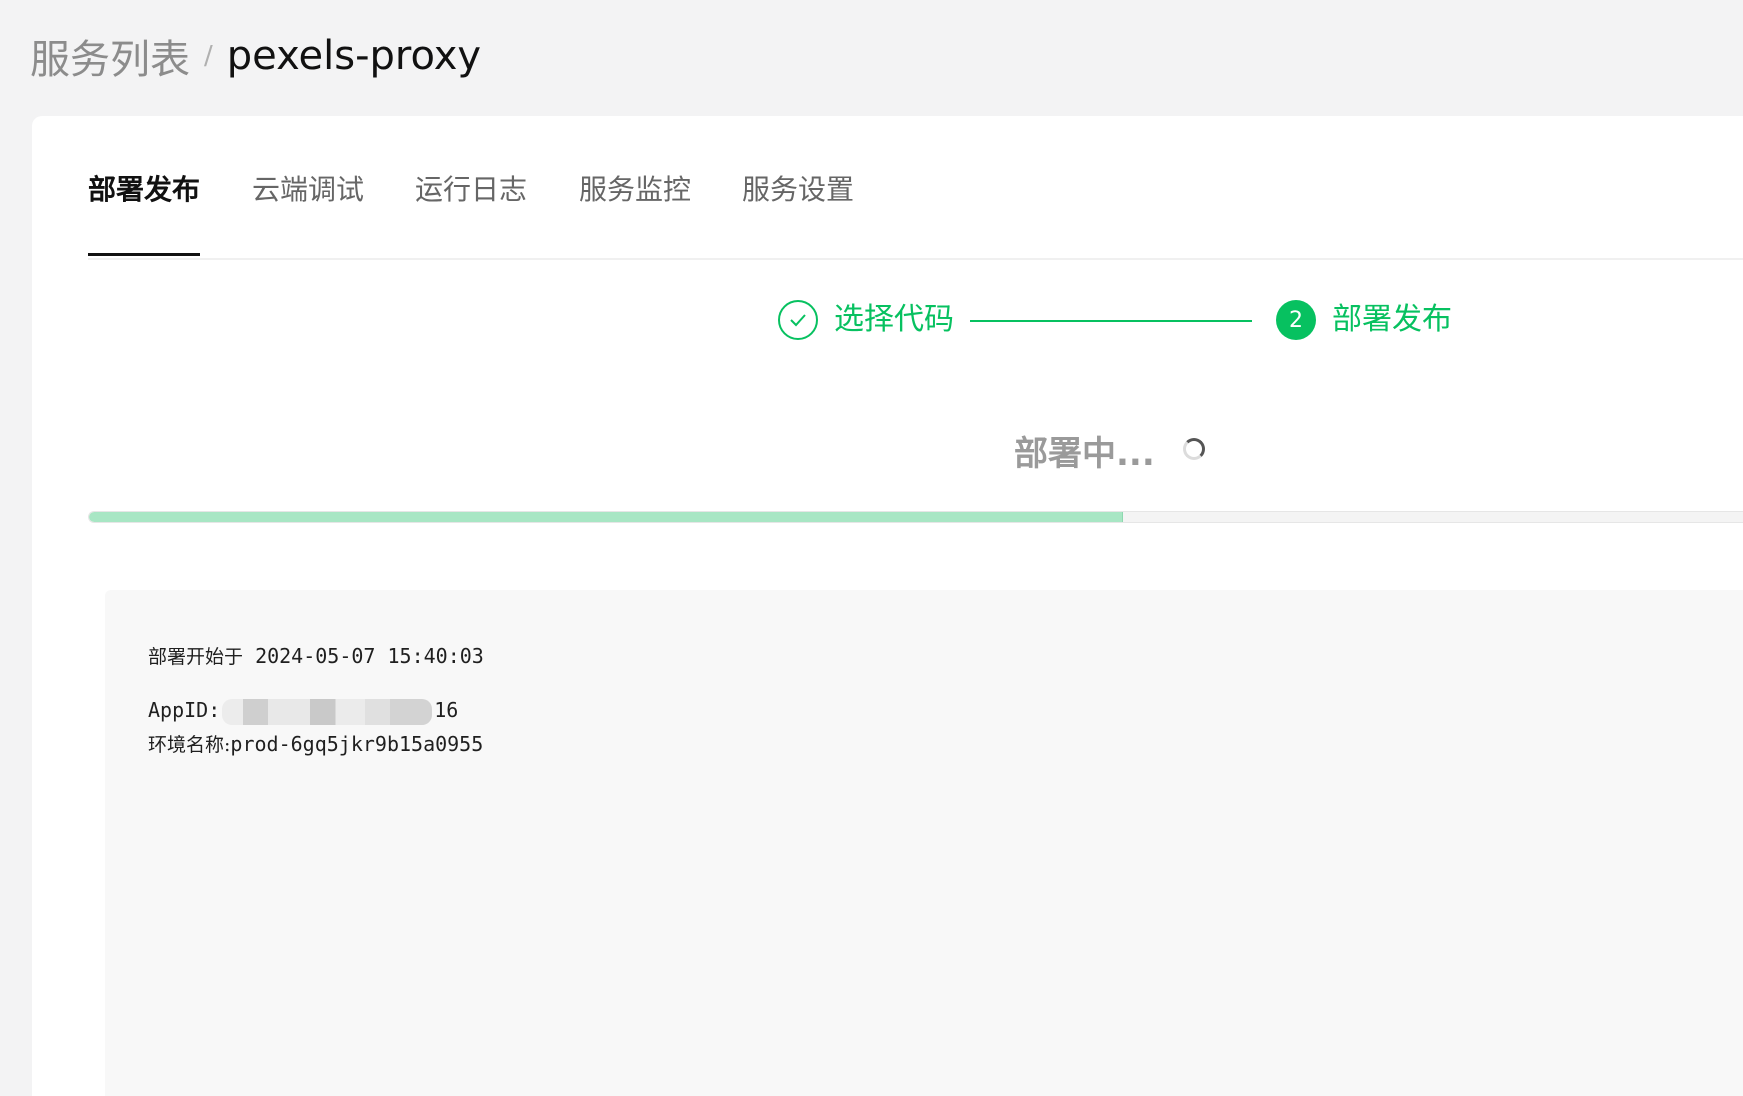 The image size is (1743, 1096). I want to click on log-env-value: prod-6gq5jkr9b15a0955, so click(357, 744).